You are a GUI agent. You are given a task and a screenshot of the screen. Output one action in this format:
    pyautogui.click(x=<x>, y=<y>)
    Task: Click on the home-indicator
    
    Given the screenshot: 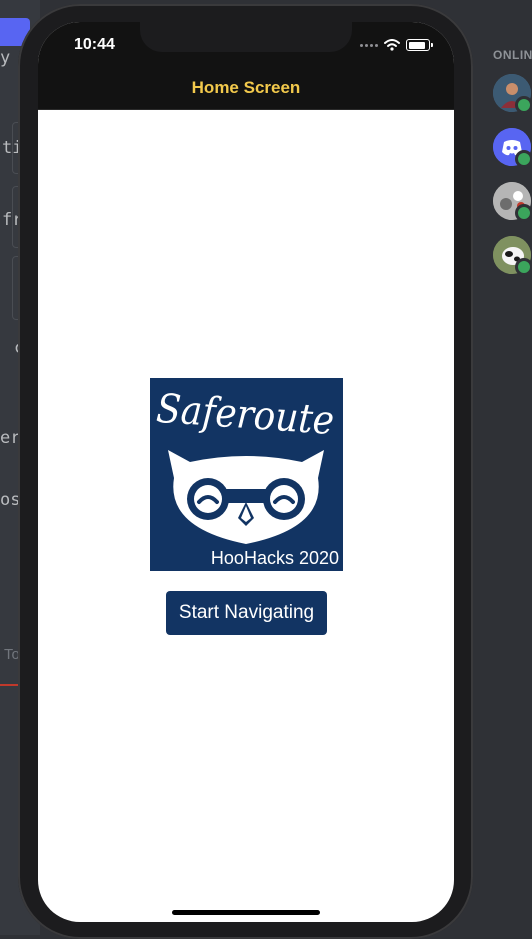 What is the action you would take?
    pyautogui.click(x=246, y=912)
    